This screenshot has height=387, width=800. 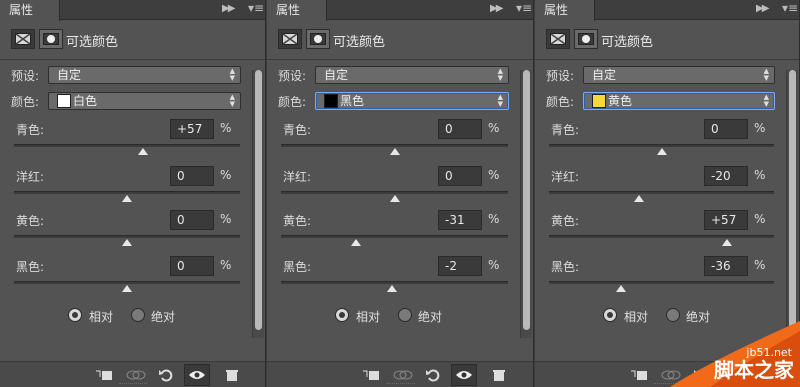 What do you see at coordinates (572, 39) in the screenshot?
I see `adjustment-icons` at bounding box center [572, 39].